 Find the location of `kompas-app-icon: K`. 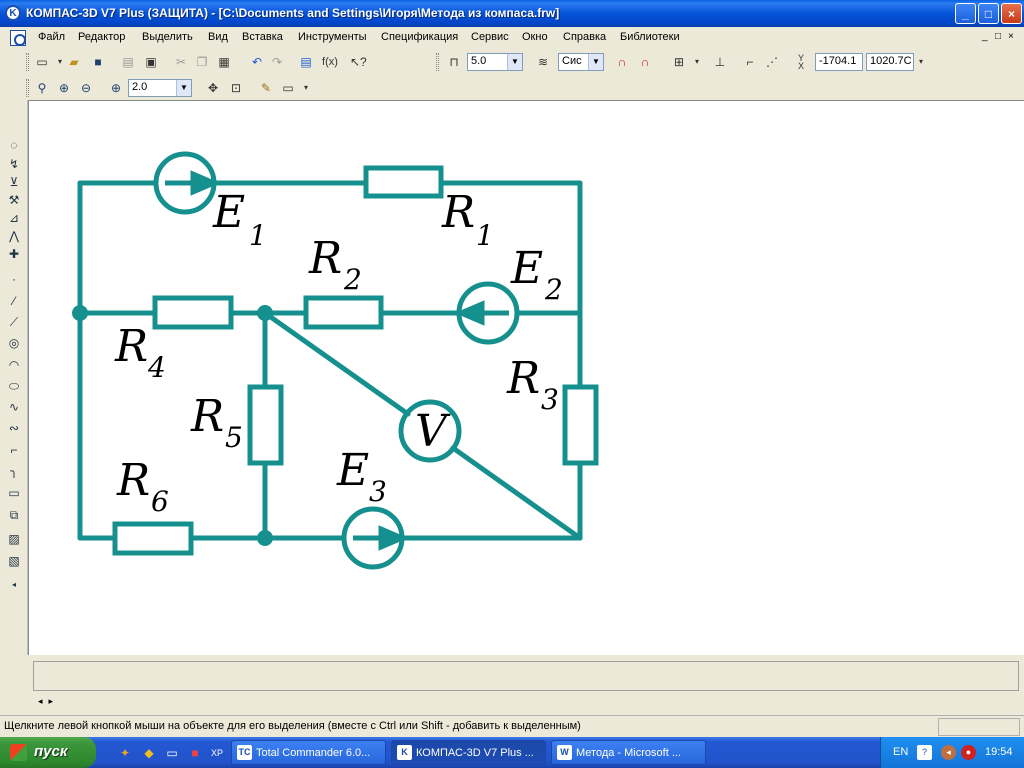

kompas-app-icon: K is located at coordinates (13, 13).